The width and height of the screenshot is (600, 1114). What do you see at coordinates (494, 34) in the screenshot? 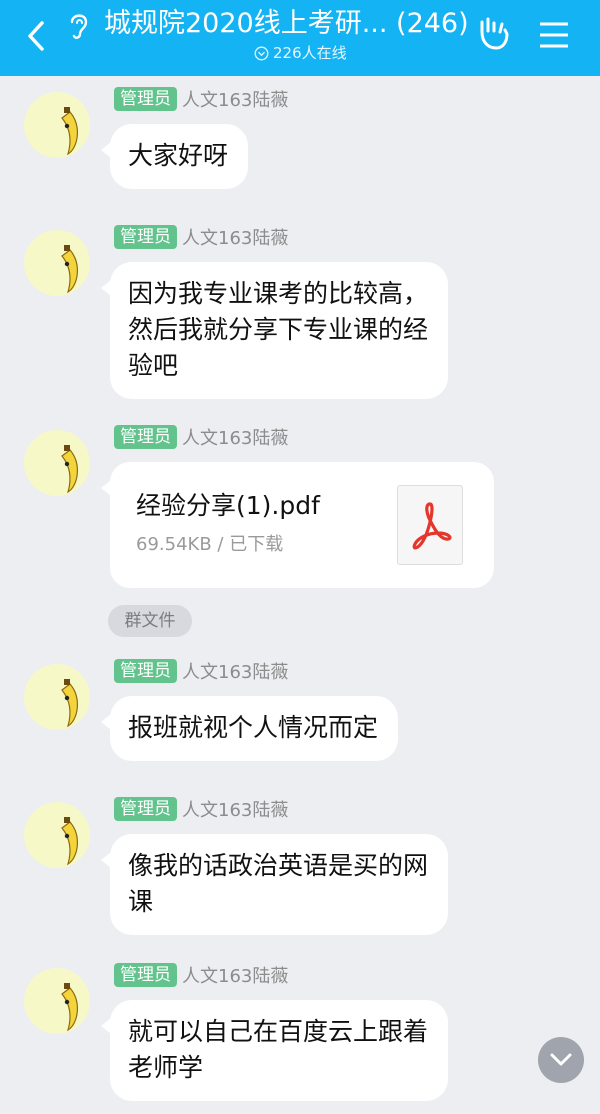
I see `hand-icon` at bounding box center [494, 34].